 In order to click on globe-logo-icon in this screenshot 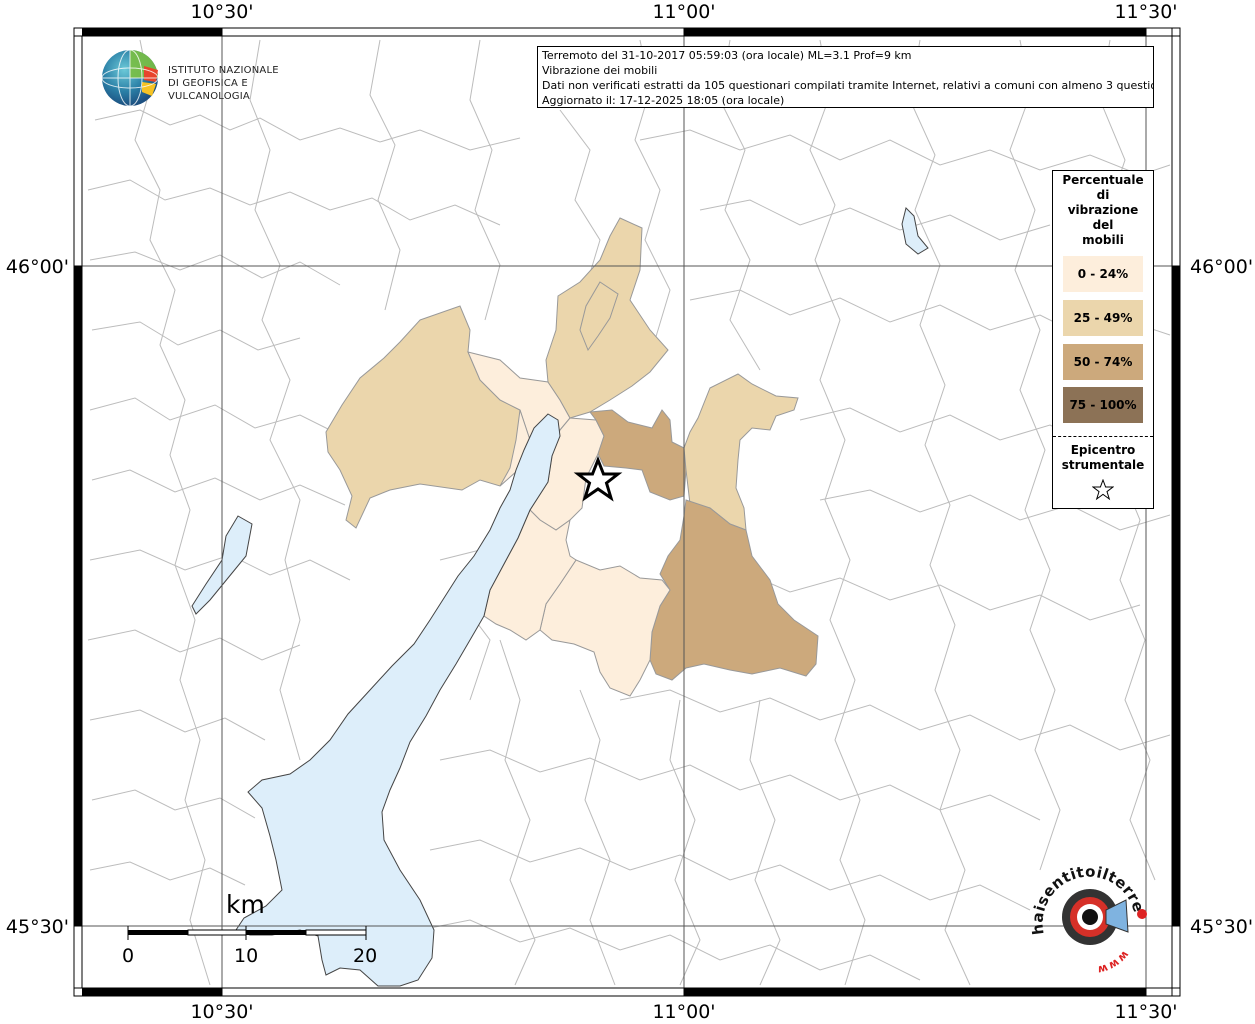, I will do `click(130, 78)`.